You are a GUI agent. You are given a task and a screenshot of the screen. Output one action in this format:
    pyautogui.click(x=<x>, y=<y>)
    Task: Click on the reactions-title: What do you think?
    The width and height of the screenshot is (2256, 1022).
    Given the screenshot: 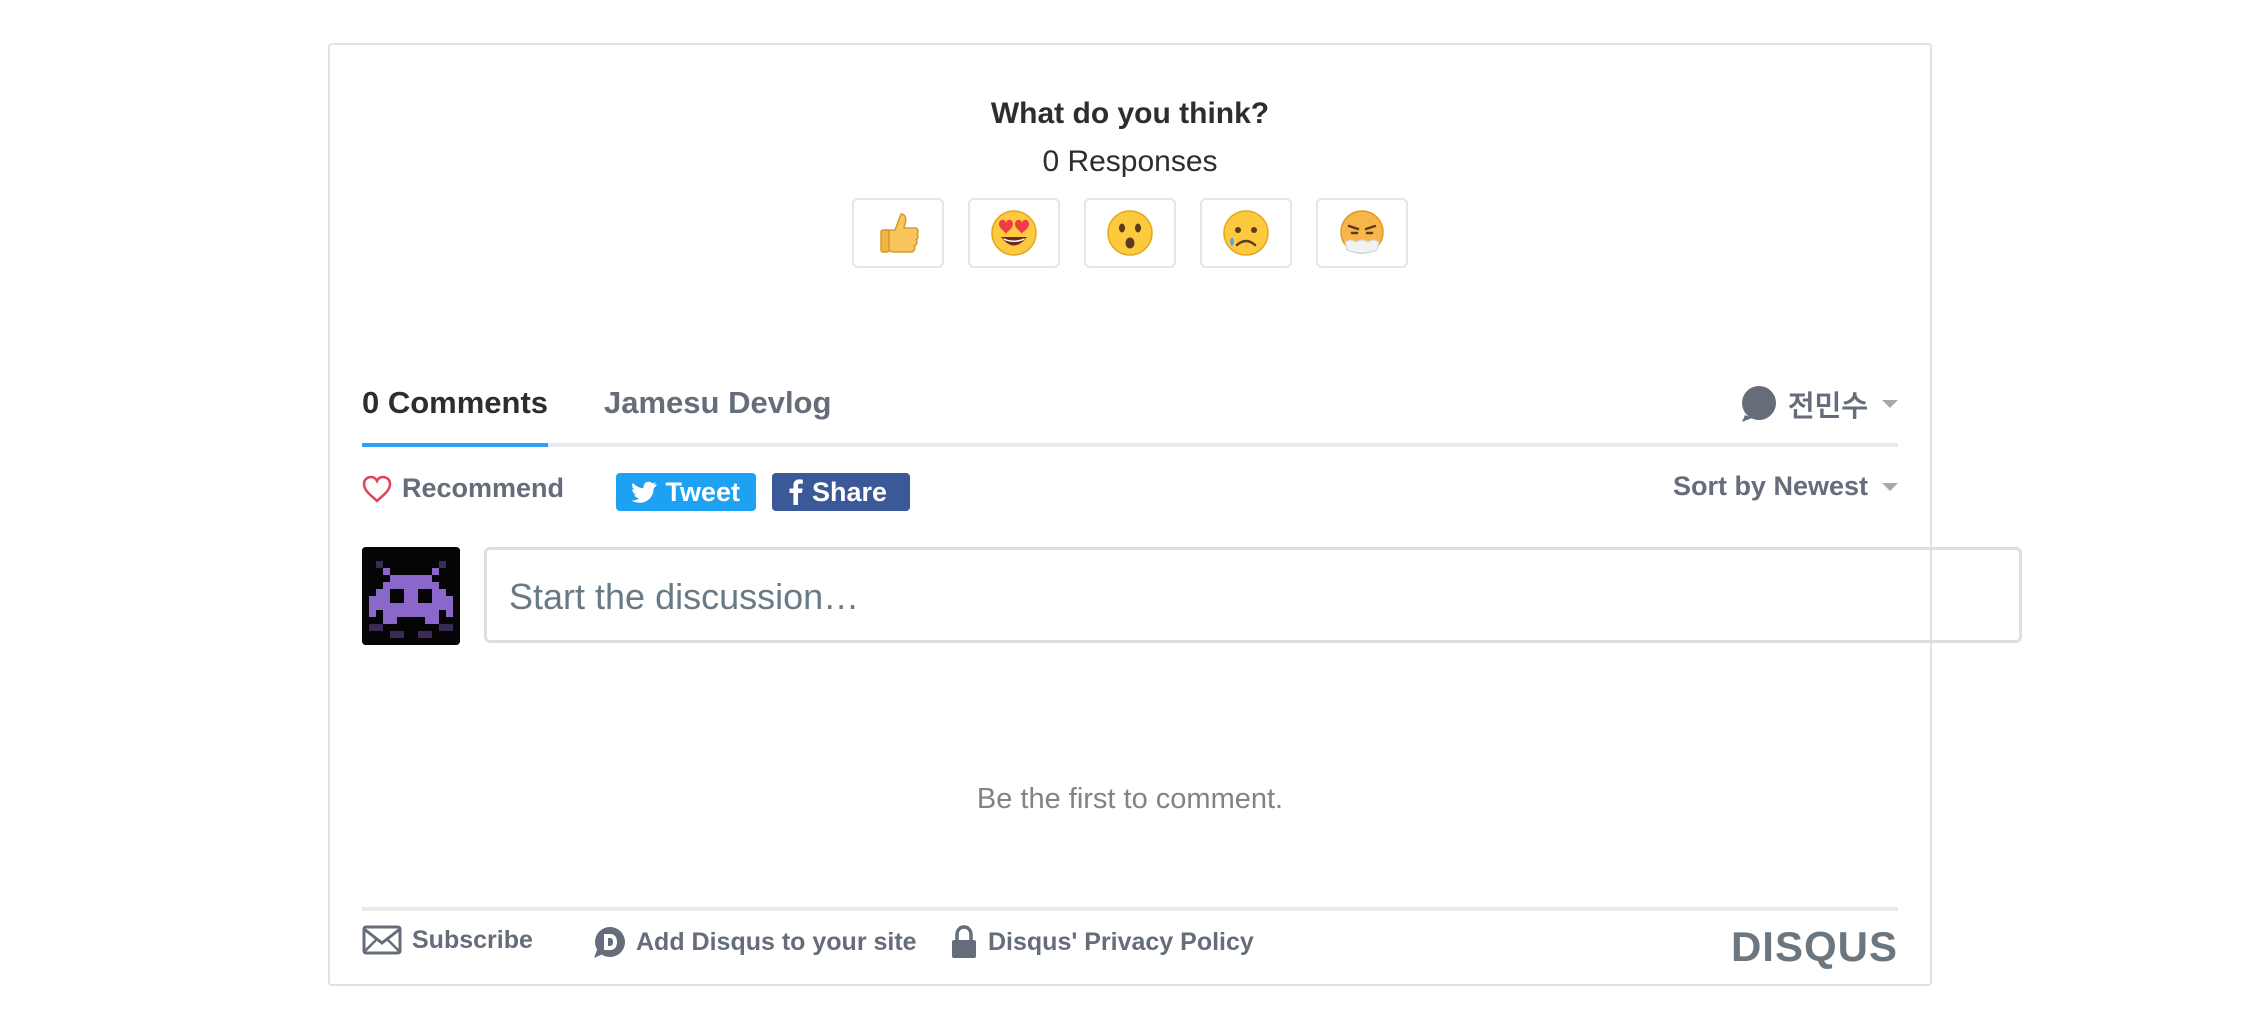 What is the action you would take?
    pyautogui.click(x=1130, y=113)
    